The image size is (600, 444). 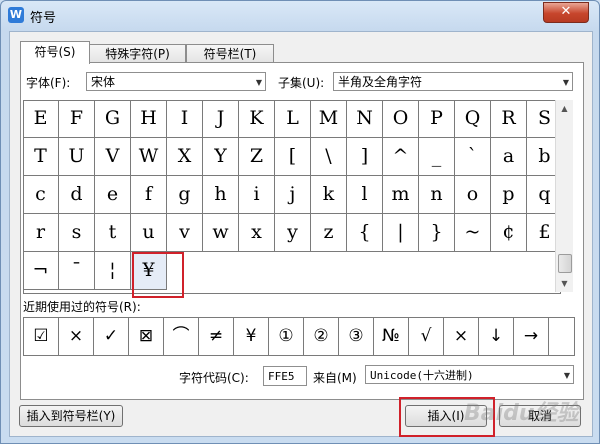 I want to click on tab-symbols: 符号(S), so click(x=55, y=52).